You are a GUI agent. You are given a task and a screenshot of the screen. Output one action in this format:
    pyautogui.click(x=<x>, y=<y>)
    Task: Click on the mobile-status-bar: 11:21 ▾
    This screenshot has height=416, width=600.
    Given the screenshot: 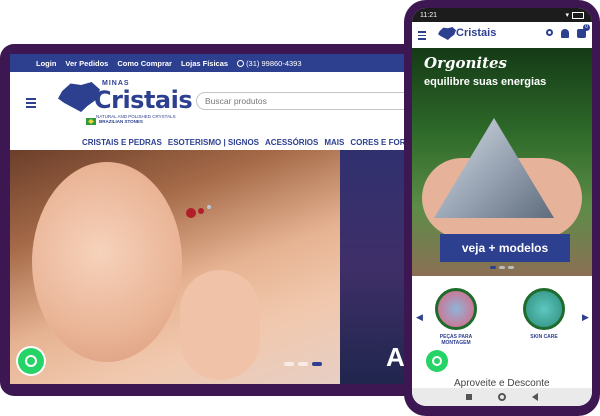 What is the action you would take?
    pyautogui.click(x=502, y=15)
    